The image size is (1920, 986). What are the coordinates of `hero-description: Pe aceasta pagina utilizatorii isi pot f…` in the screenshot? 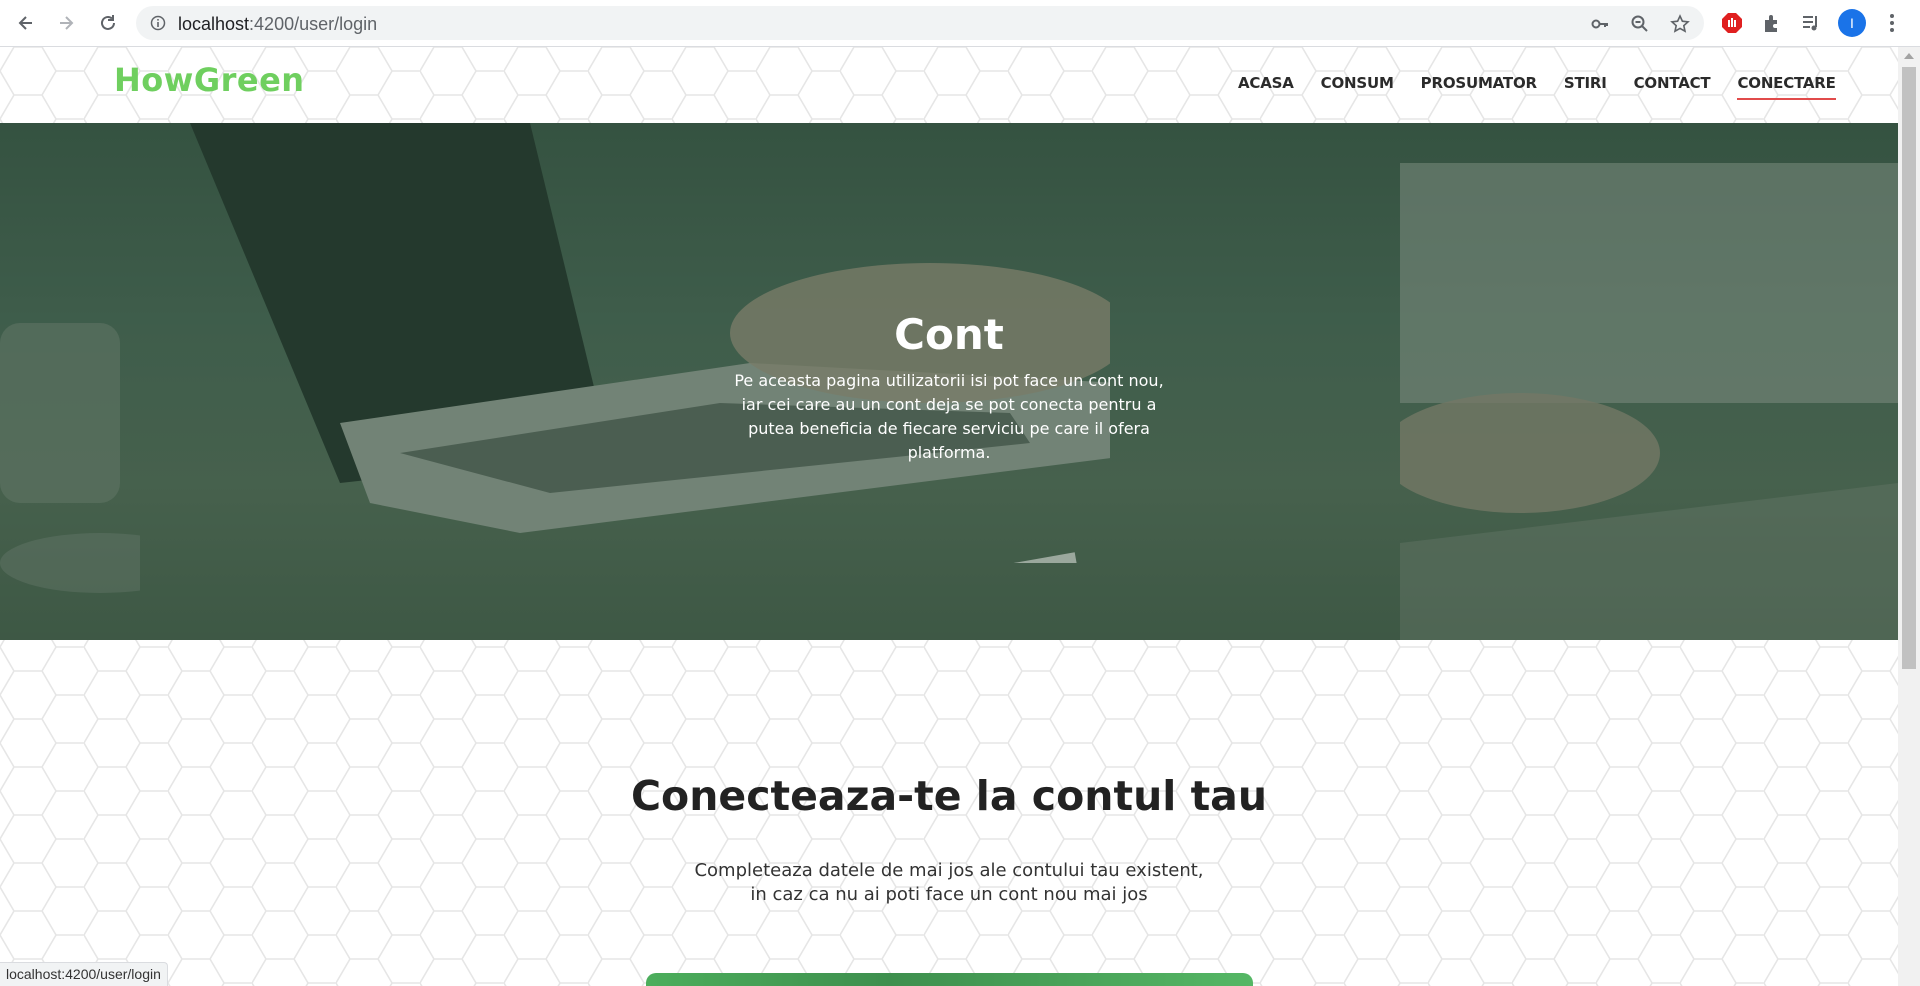 It's located at (949, 416).